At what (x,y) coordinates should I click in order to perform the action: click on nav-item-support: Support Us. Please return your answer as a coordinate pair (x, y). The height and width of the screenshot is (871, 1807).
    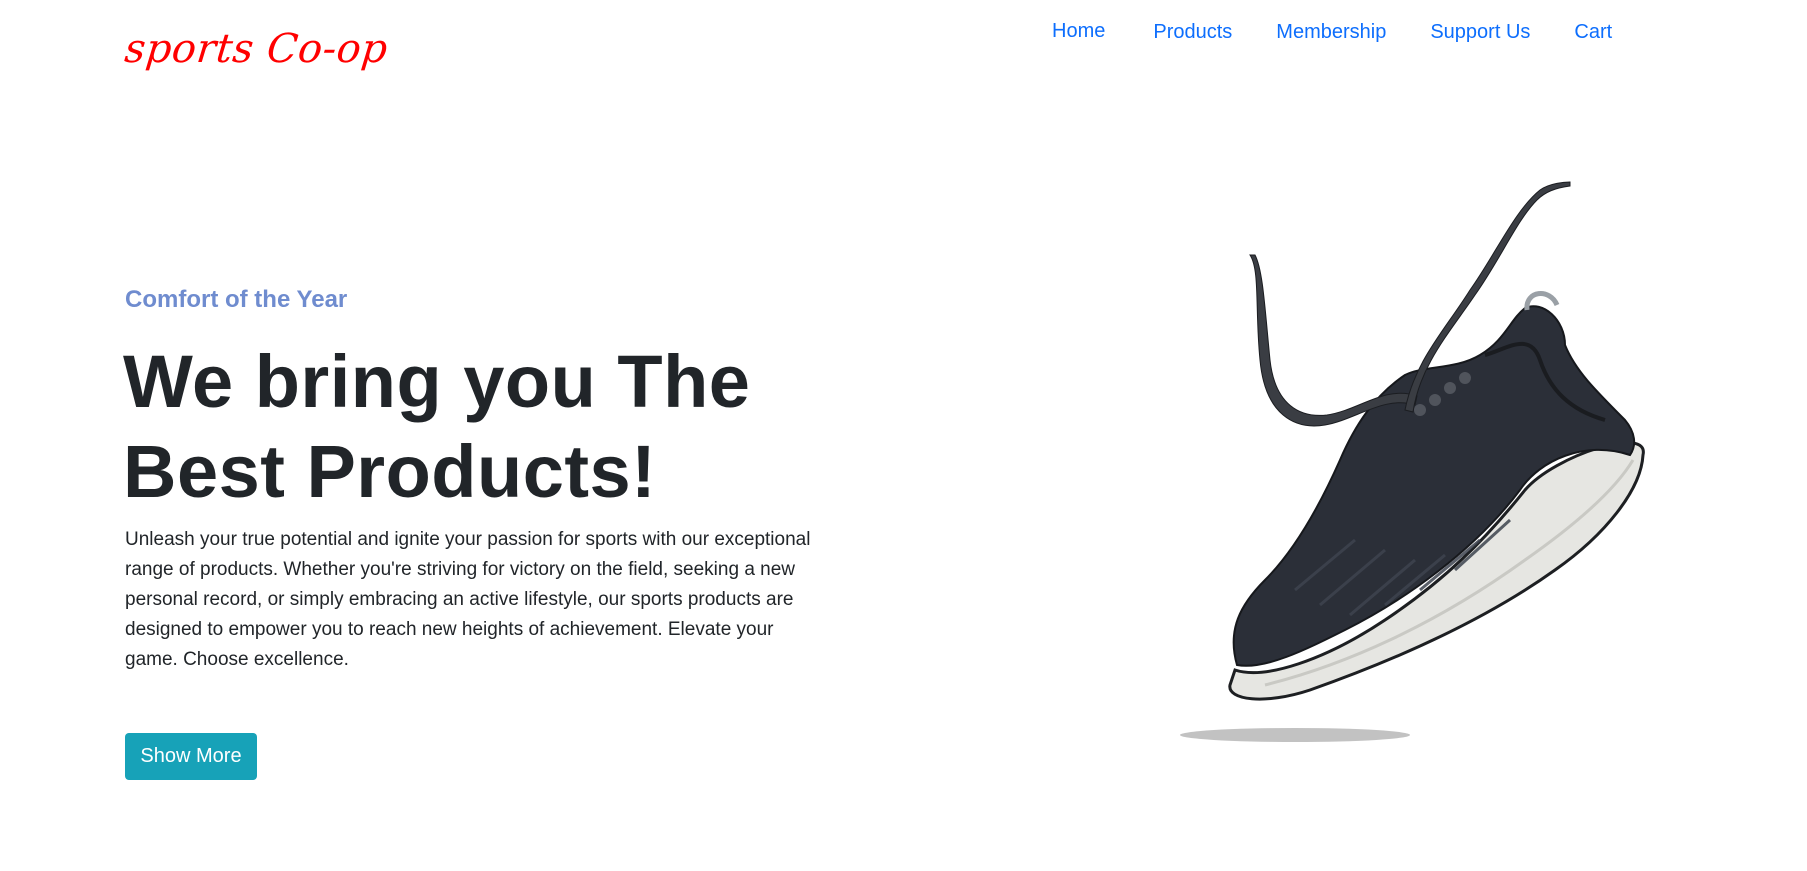
    Looking at the image, I should click on (1480, 32).